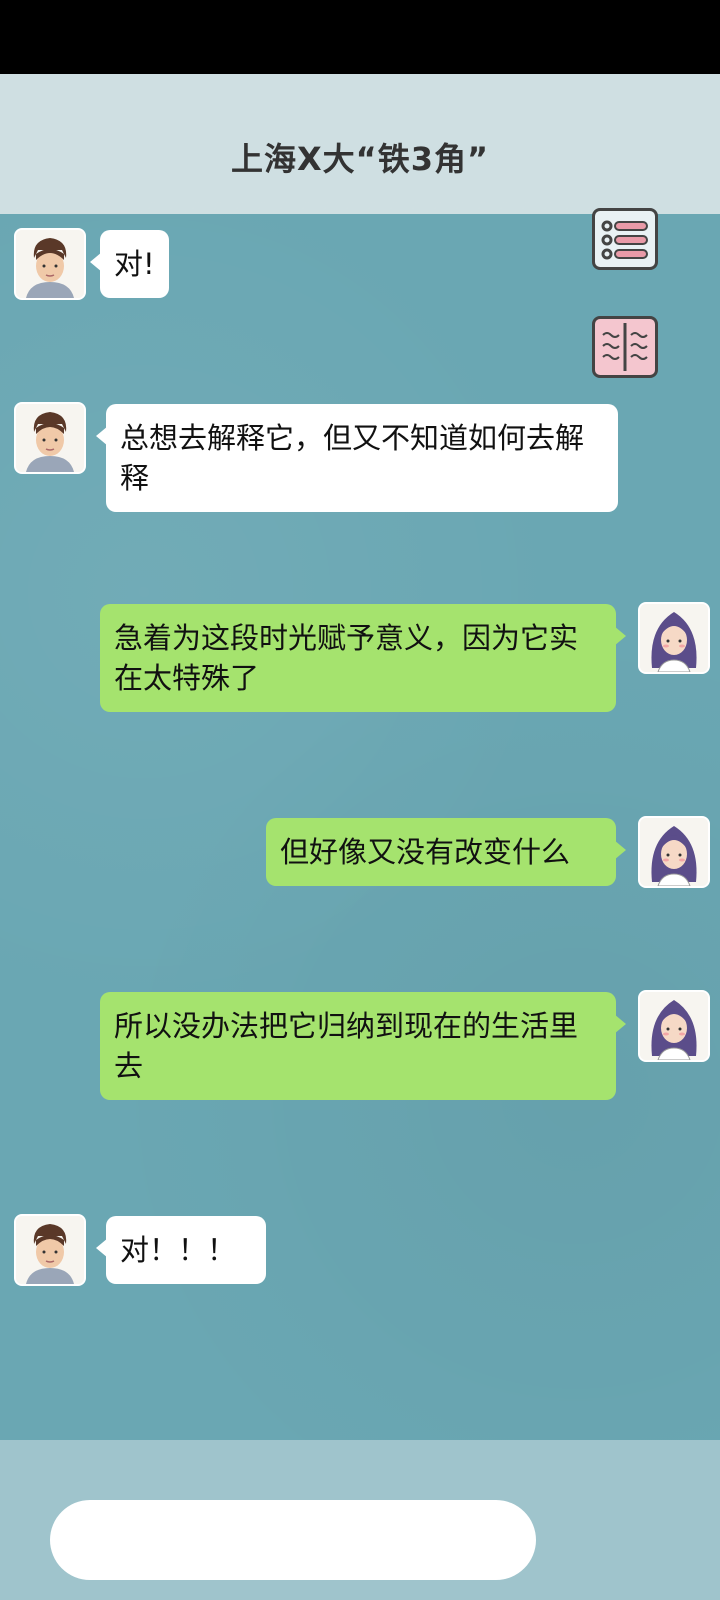 This screenshot has width=720, height=1600. Describe the element at coordinates (181, 1250) in the screenshot. I see `message-bubble: 对！！！` at that location.